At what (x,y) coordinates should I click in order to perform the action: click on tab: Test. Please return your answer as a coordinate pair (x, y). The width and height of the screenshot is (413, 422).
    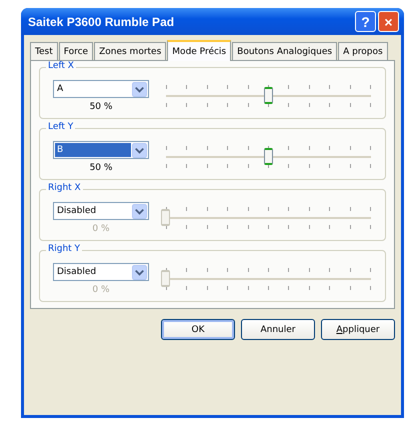
    Looking at the image, I should click on (44, 51).